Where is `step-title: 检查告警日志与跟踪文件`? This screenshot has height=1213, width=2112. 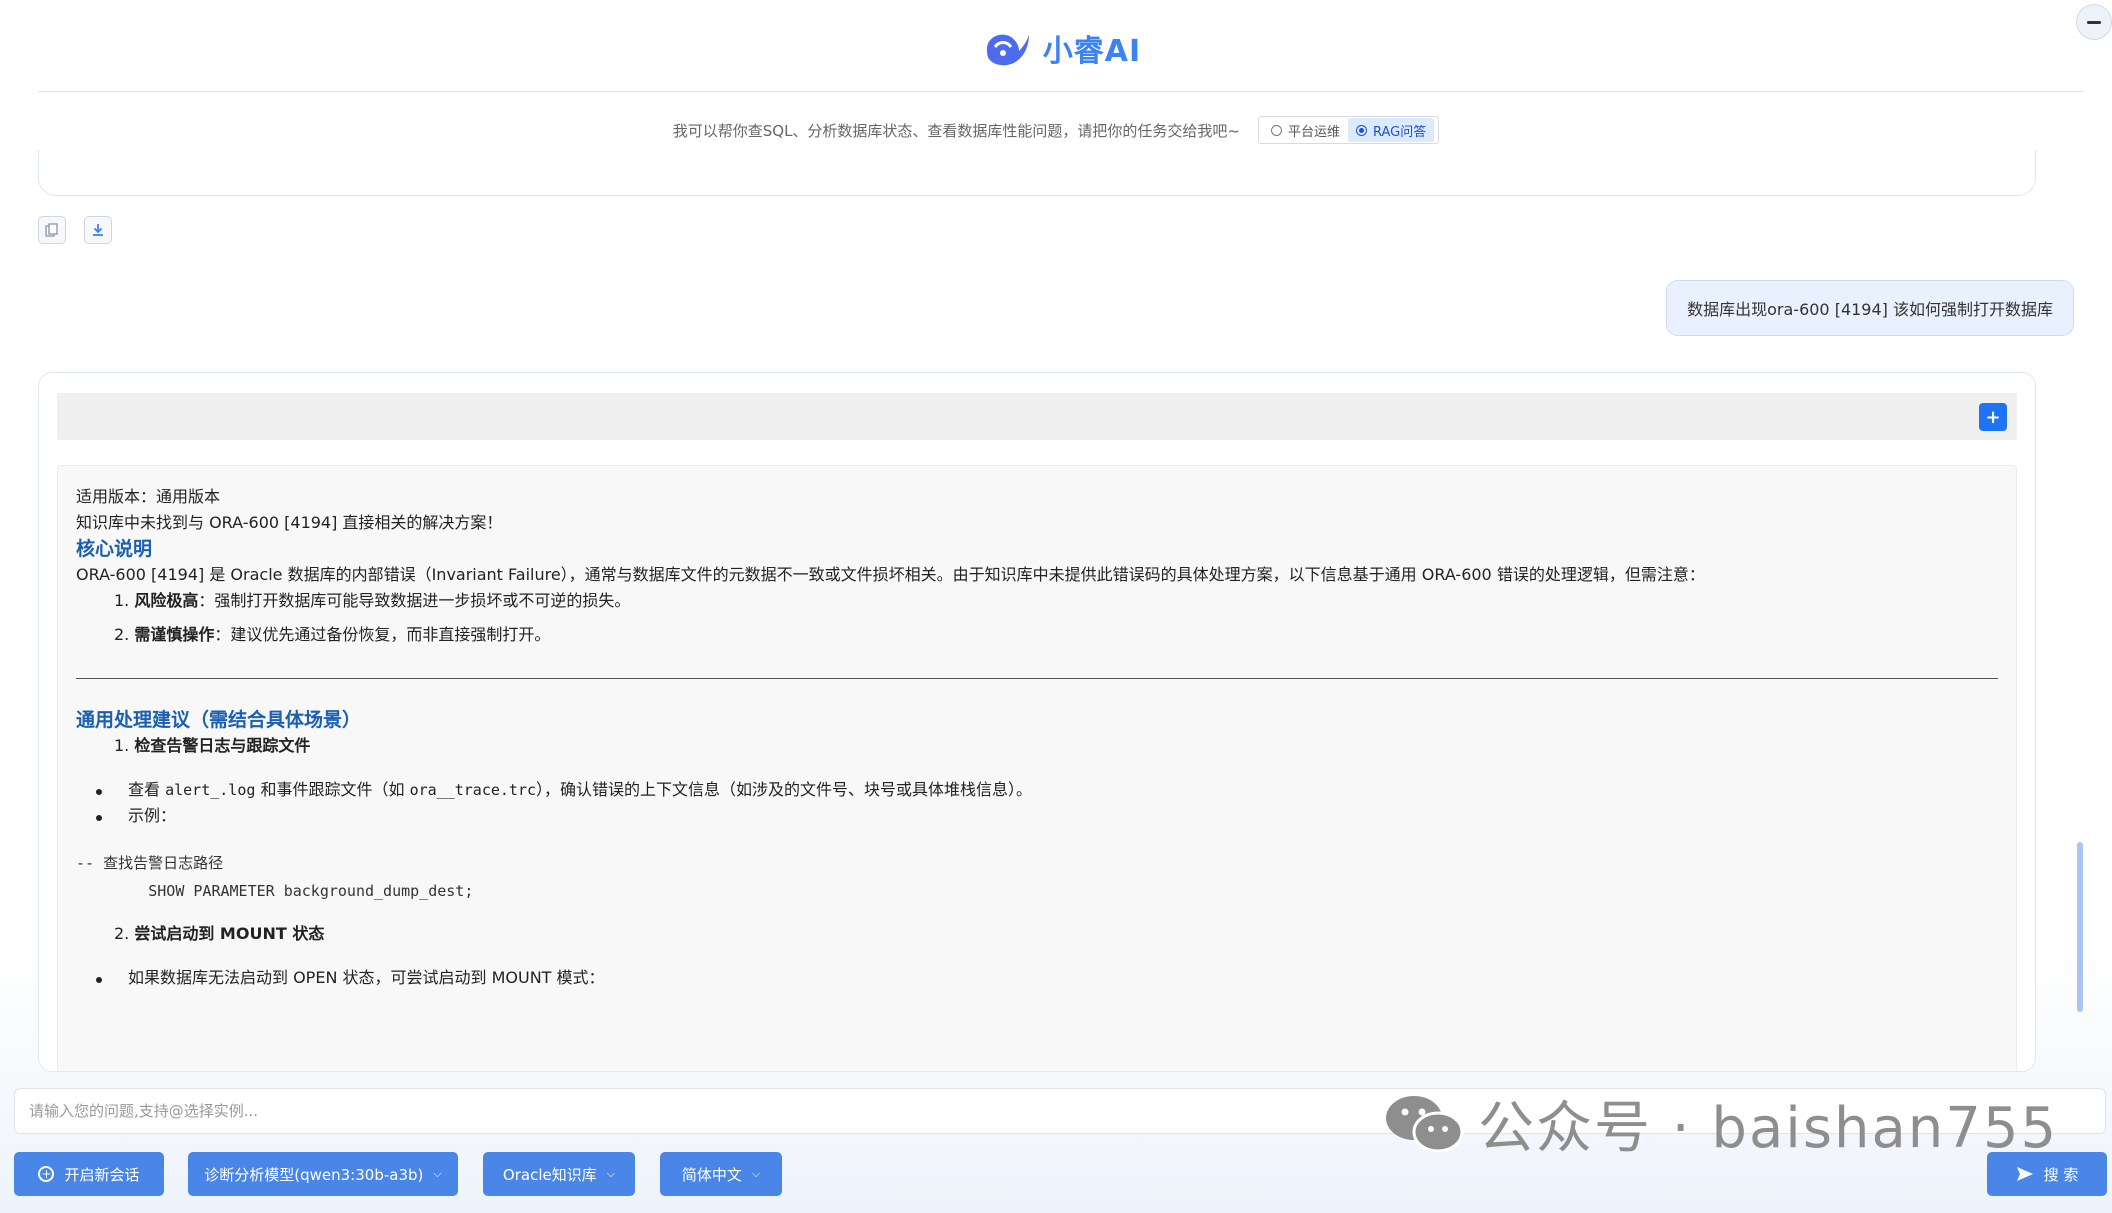 step-title: 检查告警日志与跟踪文件 is located at coordinates (222, 745).